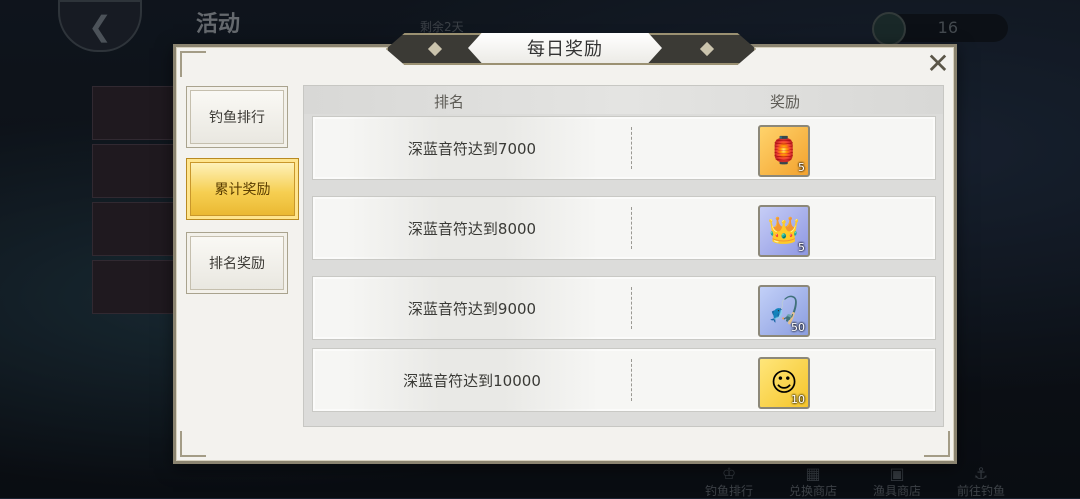 This screenshot has width=1080, height=499. What do you see at coordinates (448, 102) in the screenshot?
I see `column-header-rank: 排名` at bounding box center [448, 102].